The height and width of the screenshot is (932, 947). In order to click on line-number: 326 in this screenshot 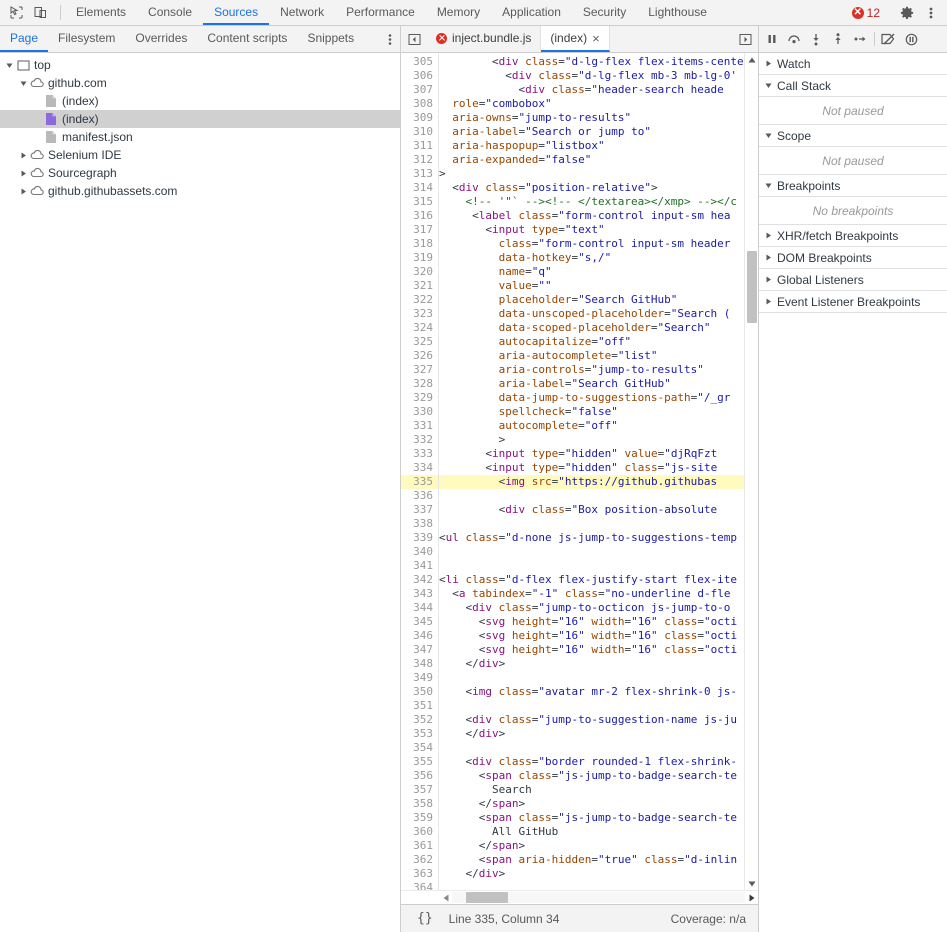, I will do `click(419, 356)`.